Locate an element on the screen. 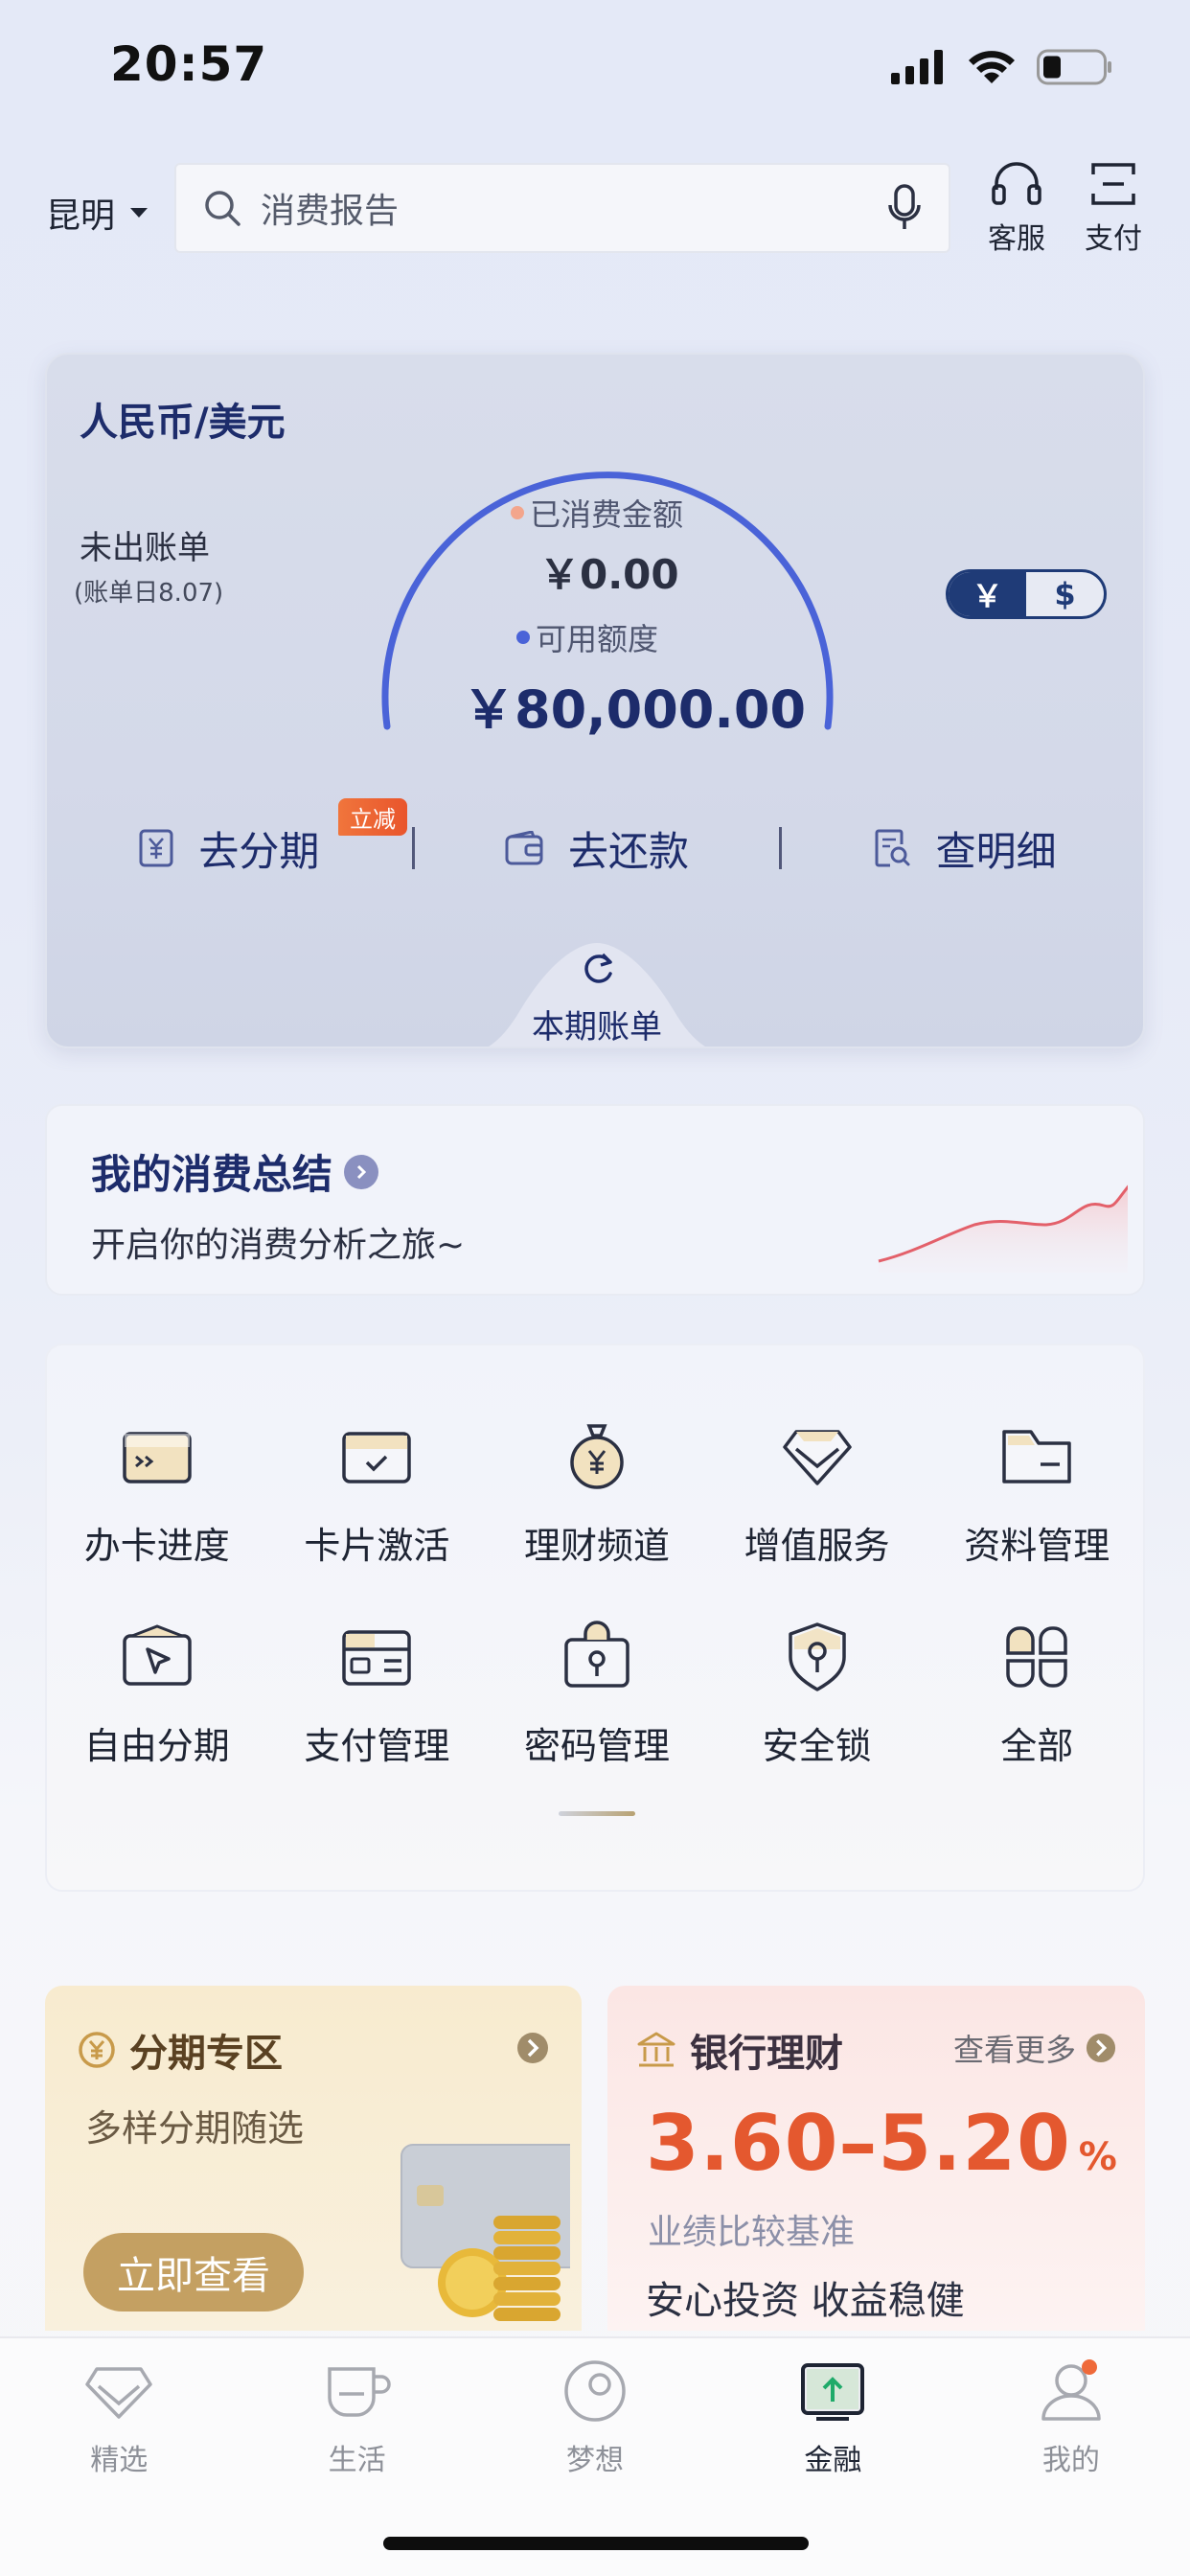  search-icon is located at coordinates (222, 208).